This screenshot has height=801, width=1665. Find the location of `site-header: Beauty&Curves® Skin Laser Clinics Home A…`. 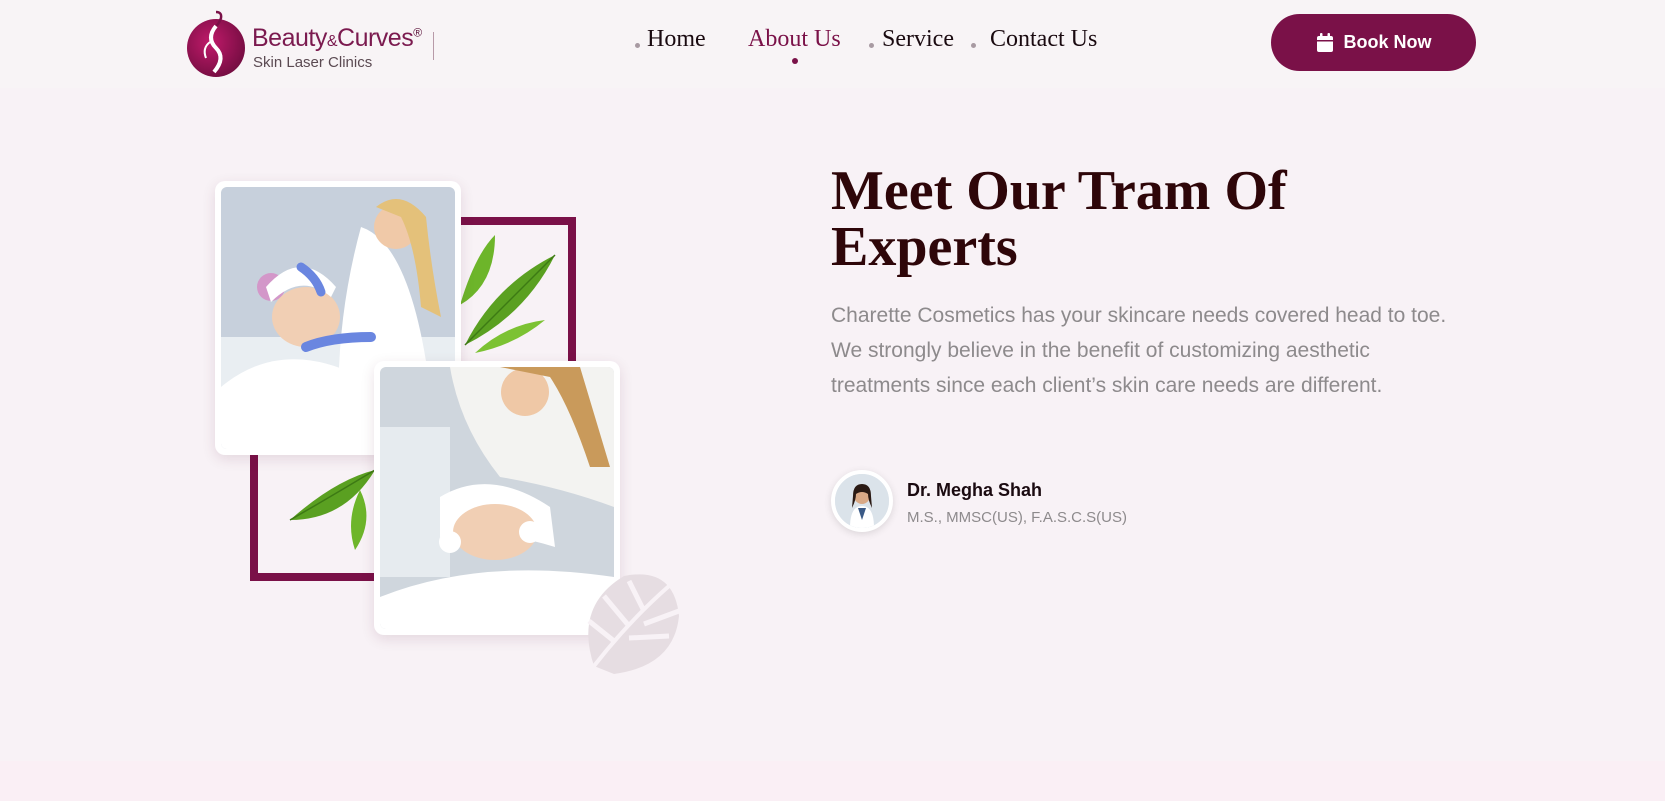

site-header: Beauty&Curves® Skin Laser Clinics Home A… is located at coordinates (832, 44).